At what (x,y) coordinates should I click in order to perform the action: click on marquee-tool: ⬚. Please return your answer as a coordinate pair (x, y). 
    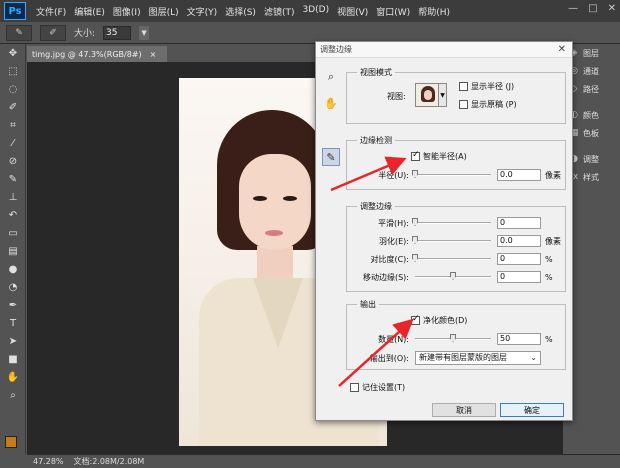
    Looking at the image, I should click on (13, 71).